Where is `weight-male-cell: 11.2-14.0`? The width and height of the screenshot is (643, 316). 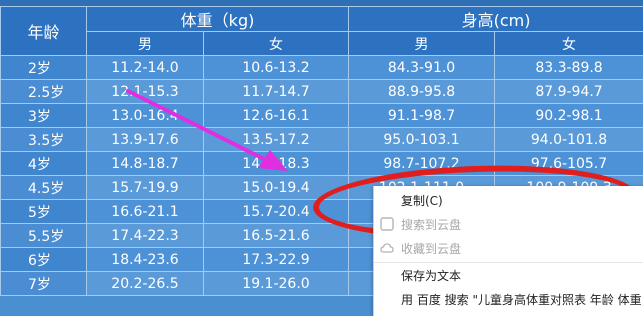
weight-male-cell: 11.2-14.0 is located at coordinates (145, 68).